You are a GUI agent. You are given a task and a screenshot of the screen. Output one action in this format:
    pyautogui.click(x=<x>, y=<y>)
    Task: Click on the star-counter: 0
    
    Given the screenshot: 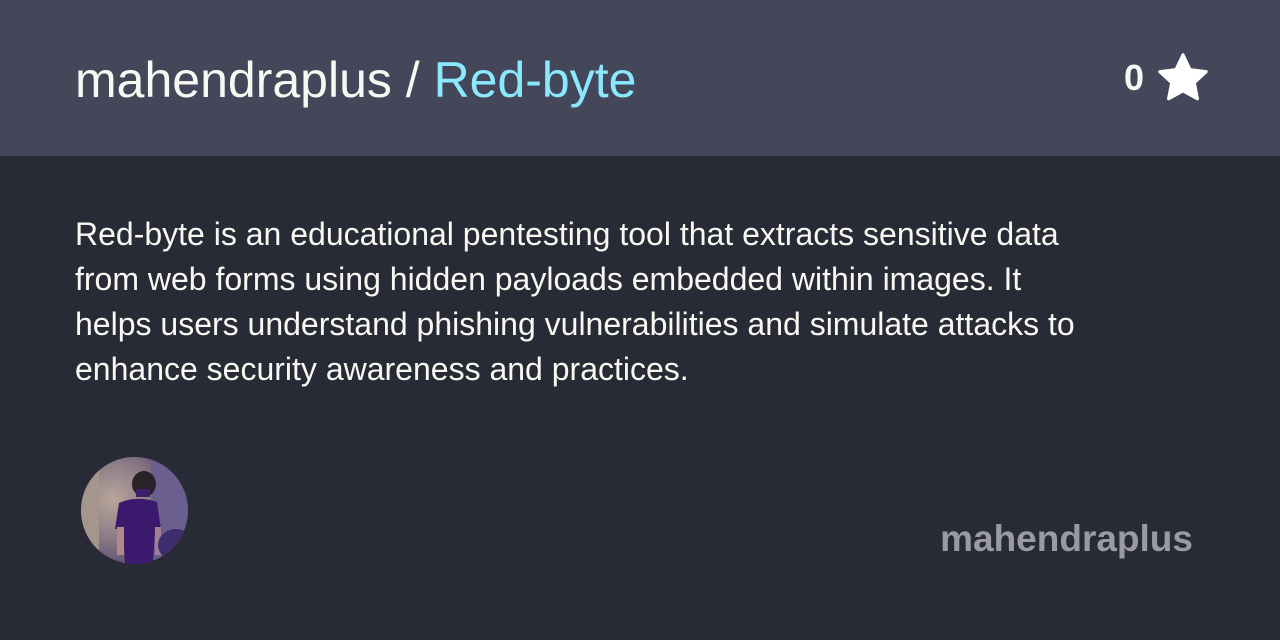 What is the action you would take?
    pyautogui.click(x=1167, y=78)
    